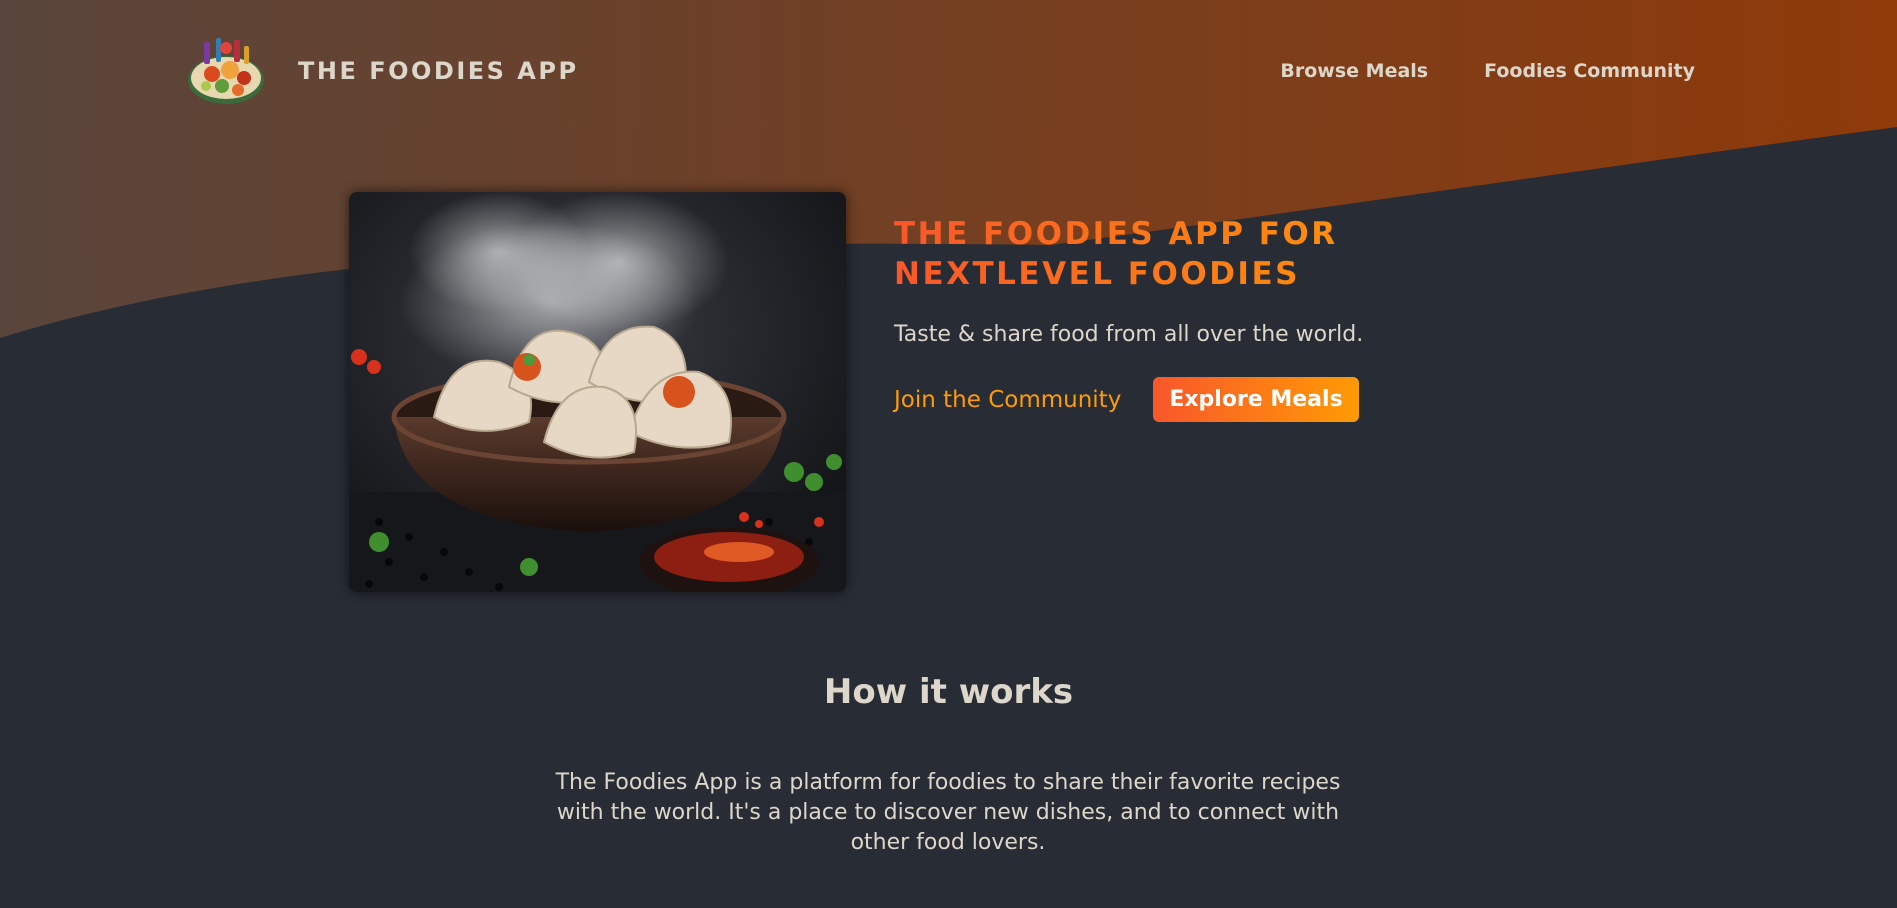 This screenshot has width=1897, height=908. I want to click on hero-image-slideshow, so click(597, 392).